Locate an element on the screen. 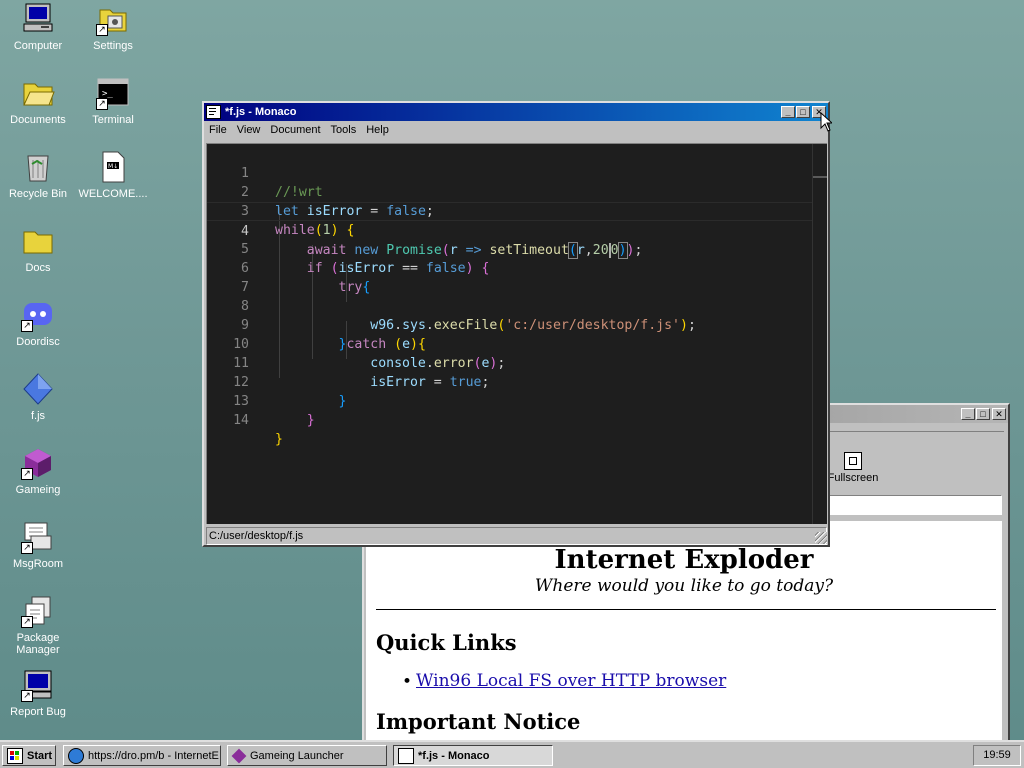  taskbar-item-label: https://dro.pm/b - InternetE is located at coordinates (153, 755).